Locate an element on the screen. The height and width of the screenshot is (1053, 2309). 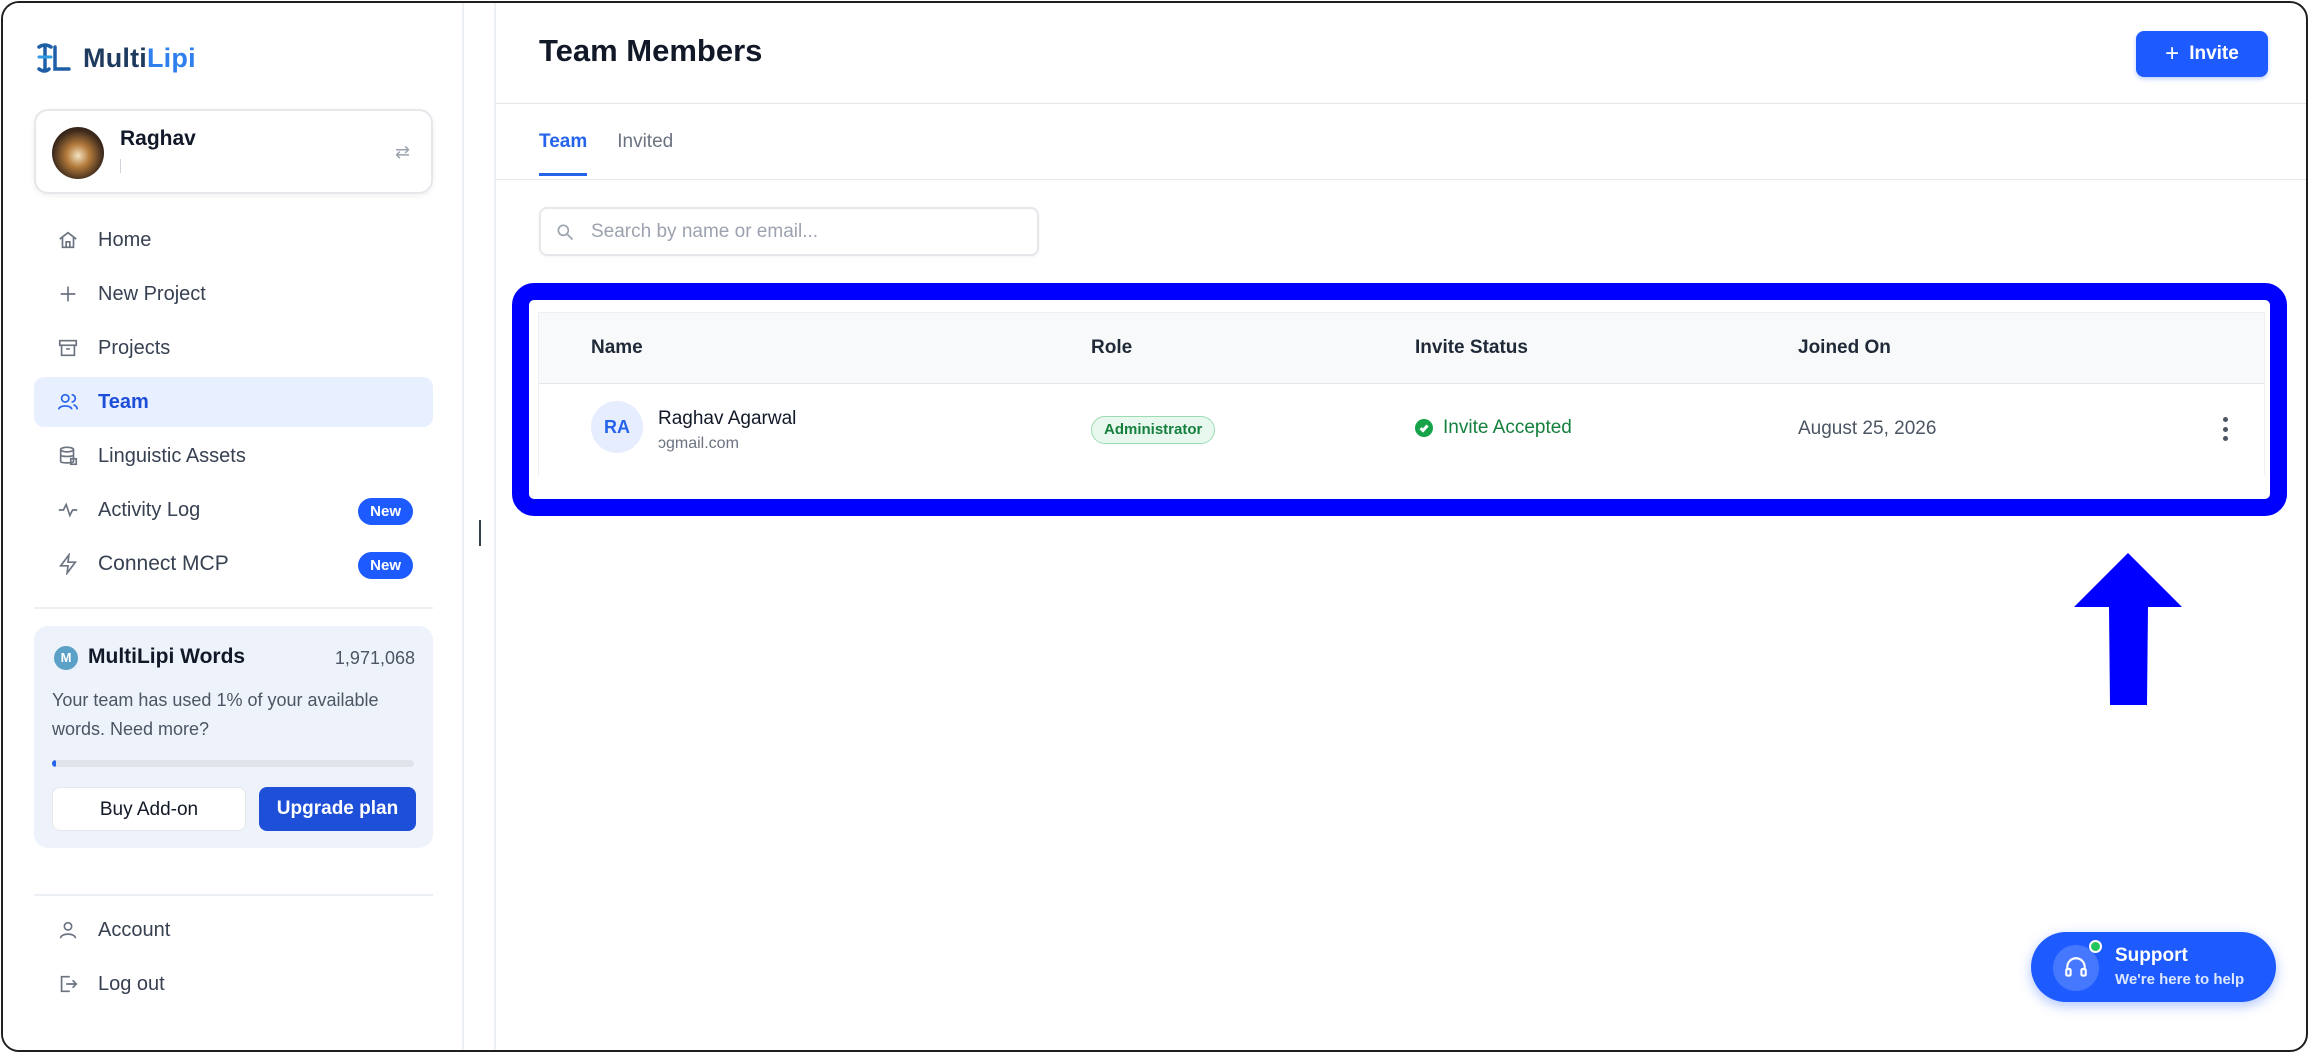
profile-name: Raghav is located at coordinates (158, 138).